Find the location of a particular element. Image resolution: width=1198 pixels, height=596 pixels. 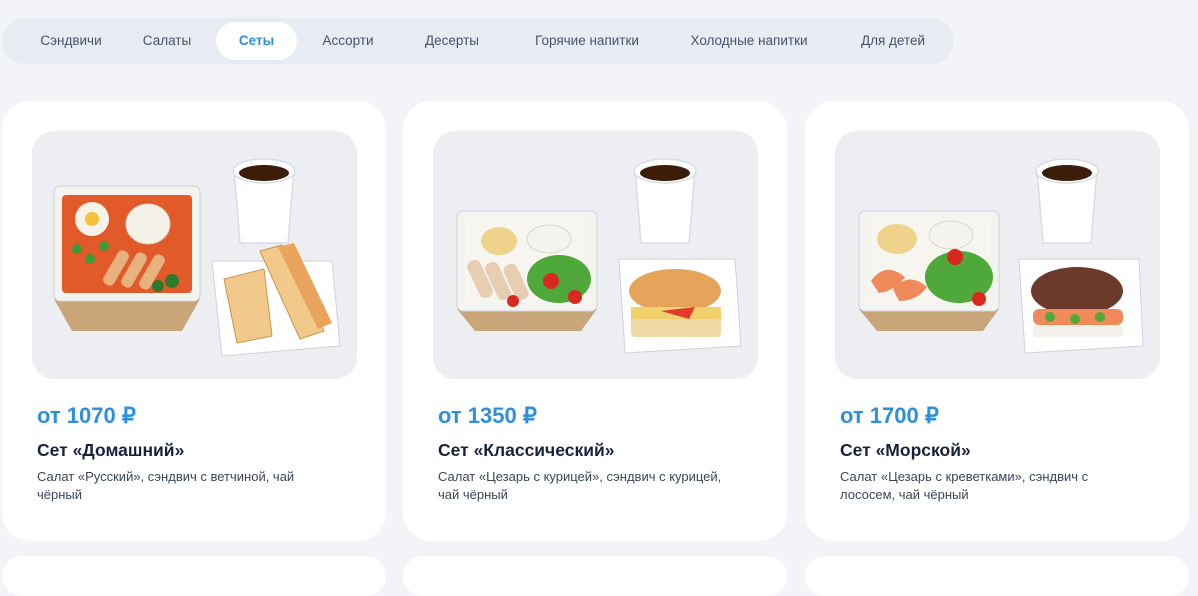

product-price: от 1700 ₽ is located at coordinates (889, 415).